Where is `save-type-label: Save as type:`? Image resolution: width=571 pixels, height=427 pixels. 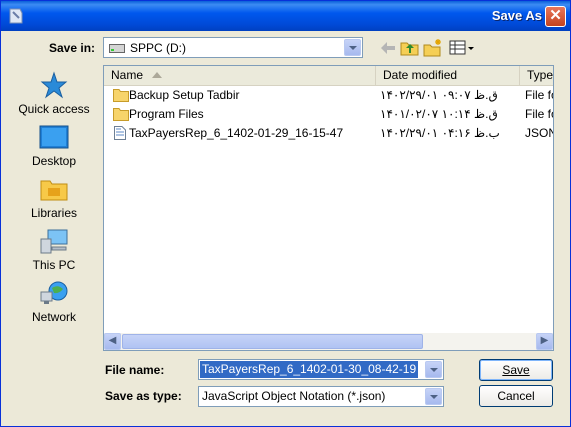 save-type-label: Save as type: is located at coordinates (143, 396).